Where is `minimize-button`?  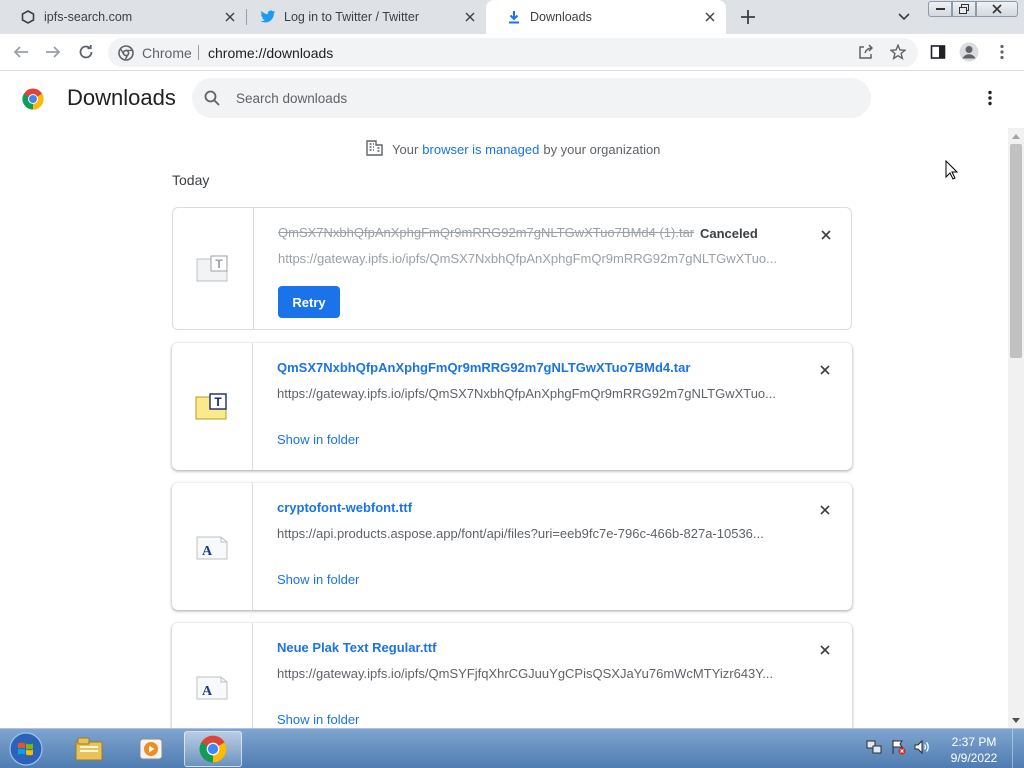
minimize-button is located at coordinates (940, 9).